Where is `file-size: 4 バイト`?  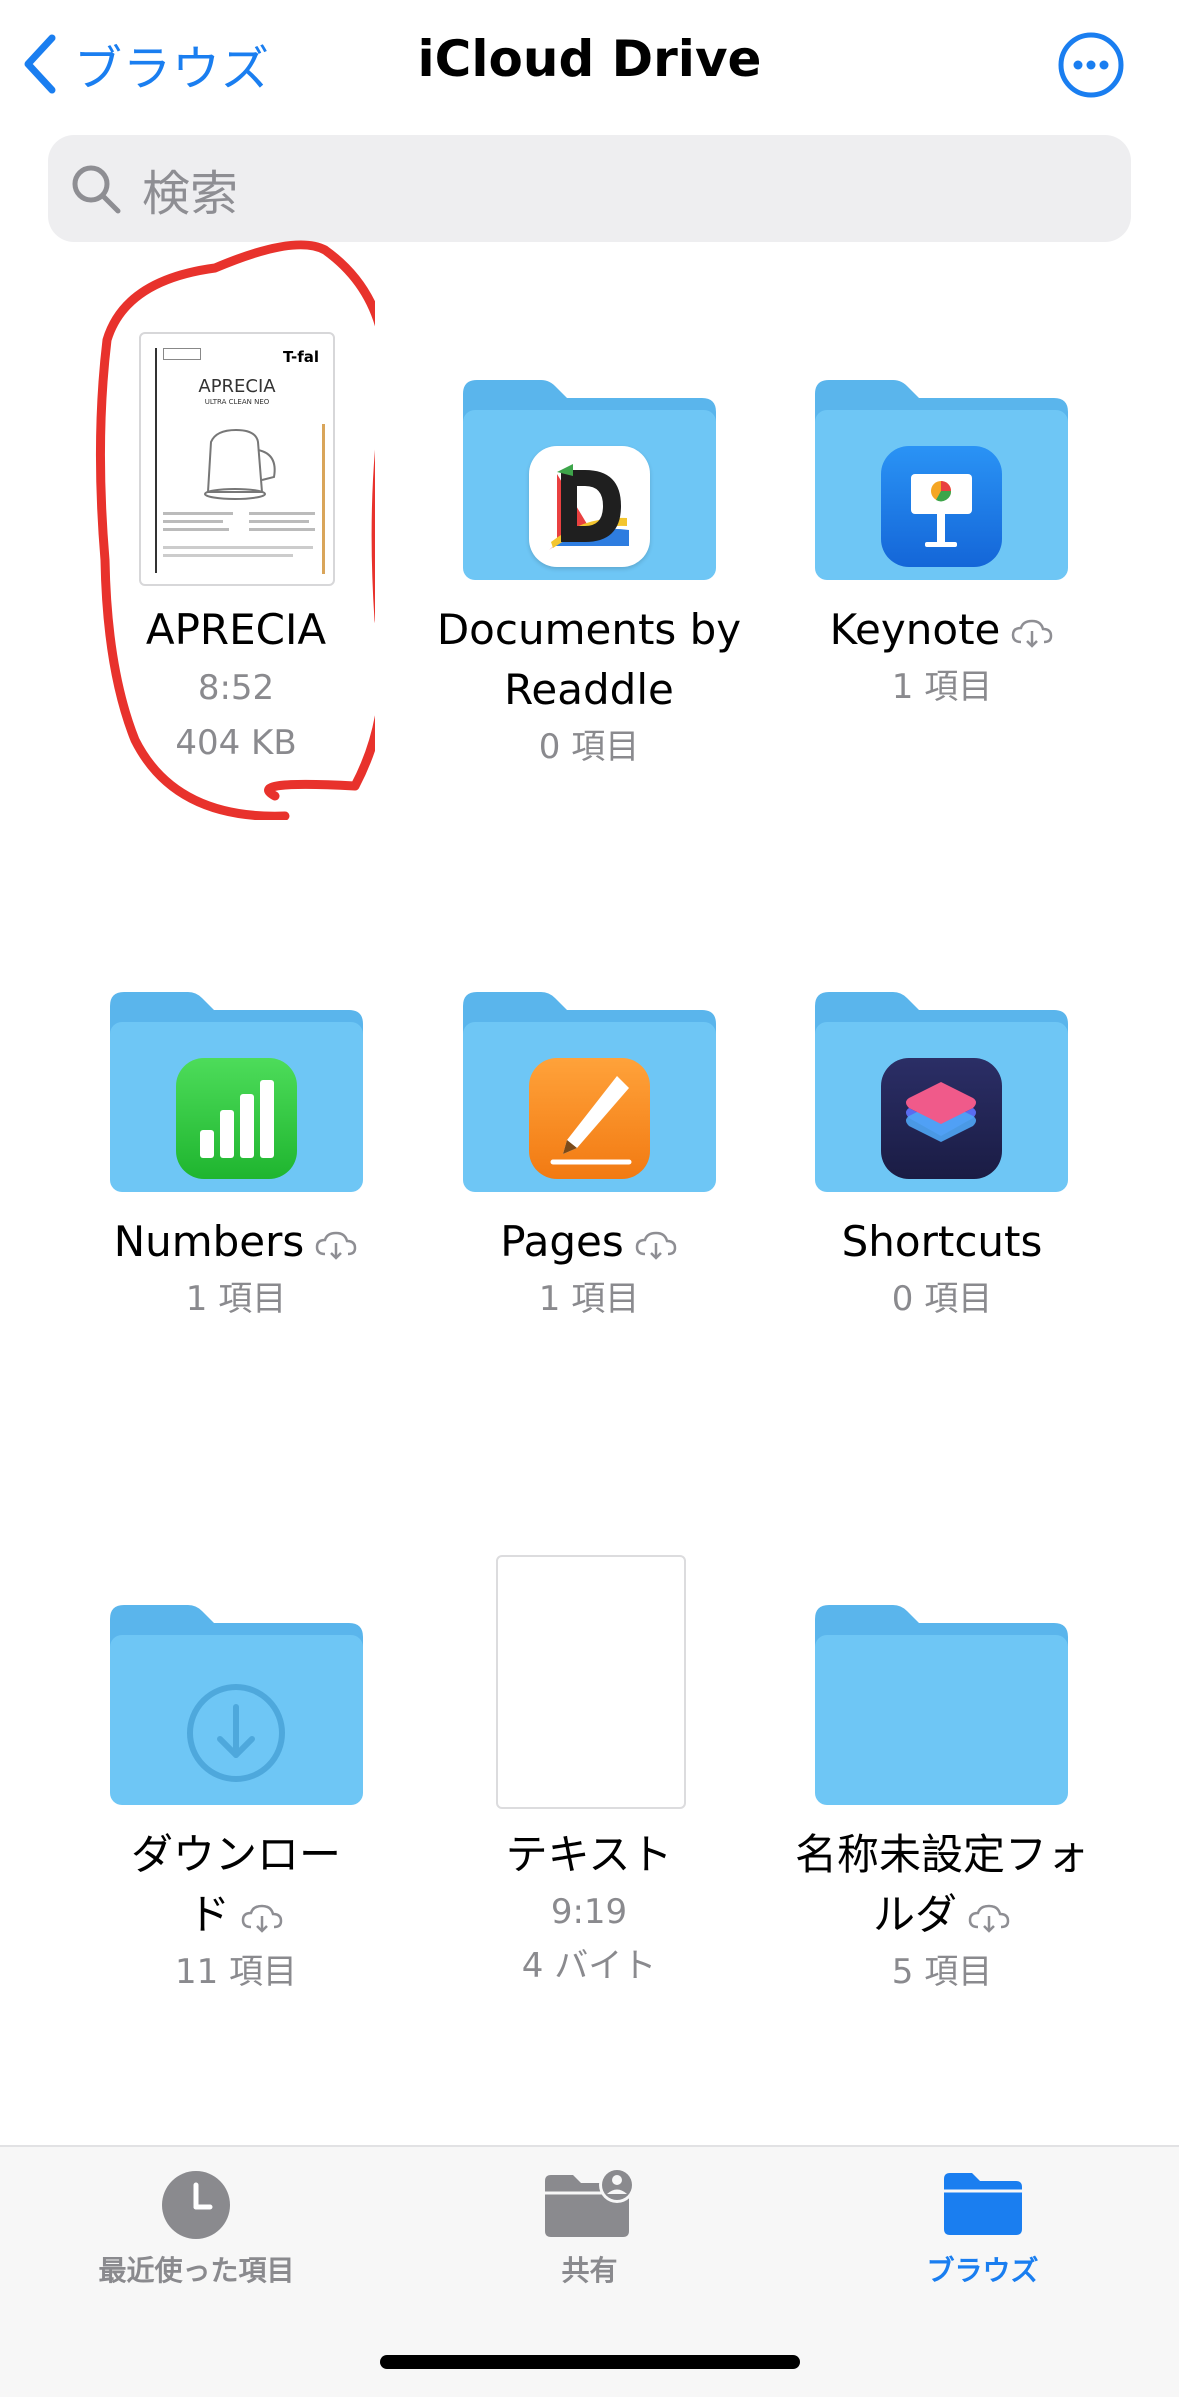 file-size: 4 バイト is located at coordinates (589, 1966).